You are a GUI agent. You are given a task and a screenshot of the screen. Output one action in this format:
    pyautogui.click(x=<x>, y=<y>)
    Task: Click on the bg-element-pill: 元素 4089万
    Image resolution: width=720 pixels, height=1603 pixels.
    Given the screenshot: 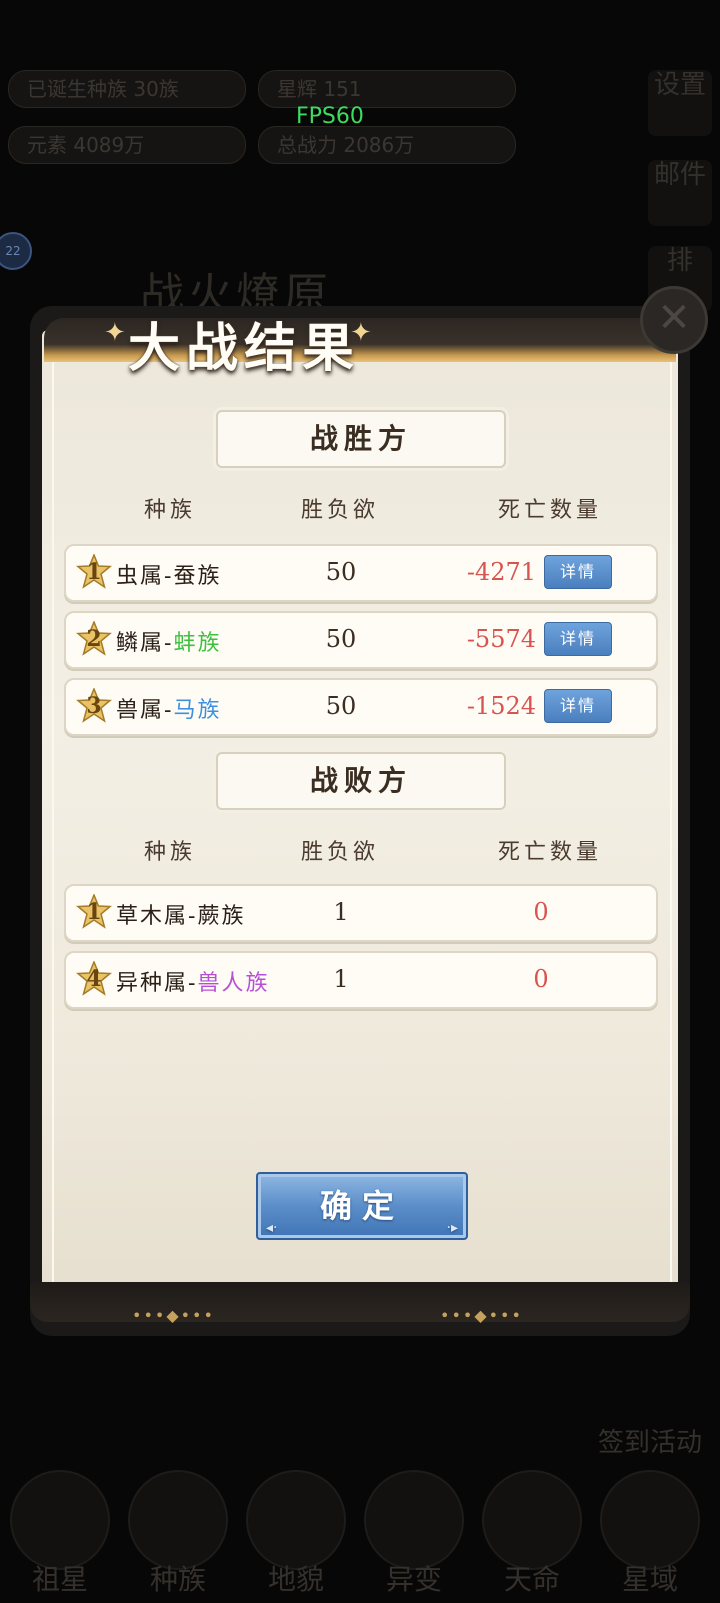 What is the action you would take?
    pyautogui.click(x=127, y=145)
    